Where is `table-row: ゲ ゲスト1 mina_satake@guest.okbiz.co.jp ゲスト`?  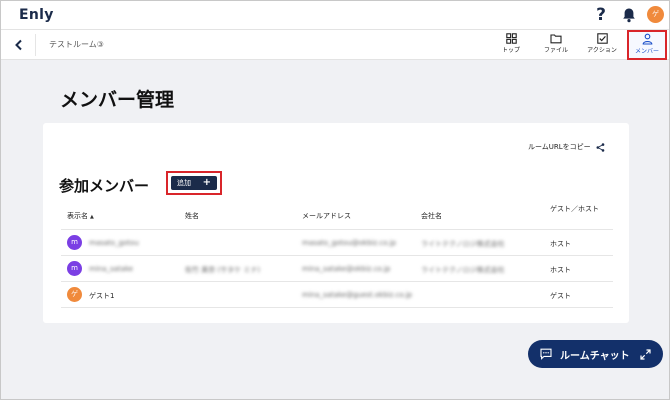
table-row: ゲ ゲスト1 mina_satake@guest.okbiz.co.jp ゲスト is located at coordinates (337, 295).